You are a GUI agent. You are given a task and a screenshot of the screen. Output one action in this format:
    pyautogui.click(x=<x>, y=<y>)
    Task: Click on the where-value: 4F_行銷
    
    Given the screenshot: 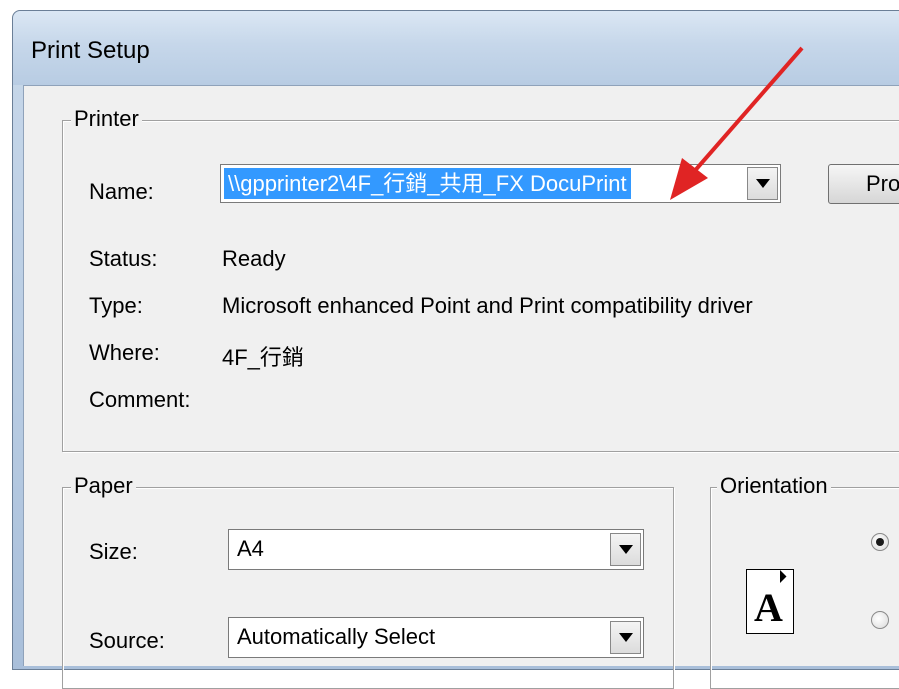 What is the action you would take?
    pyautogui.click(x=263, y=357)
    